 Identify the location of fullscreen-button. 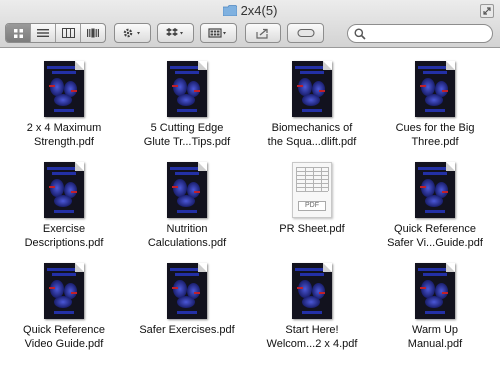
(487, 11).